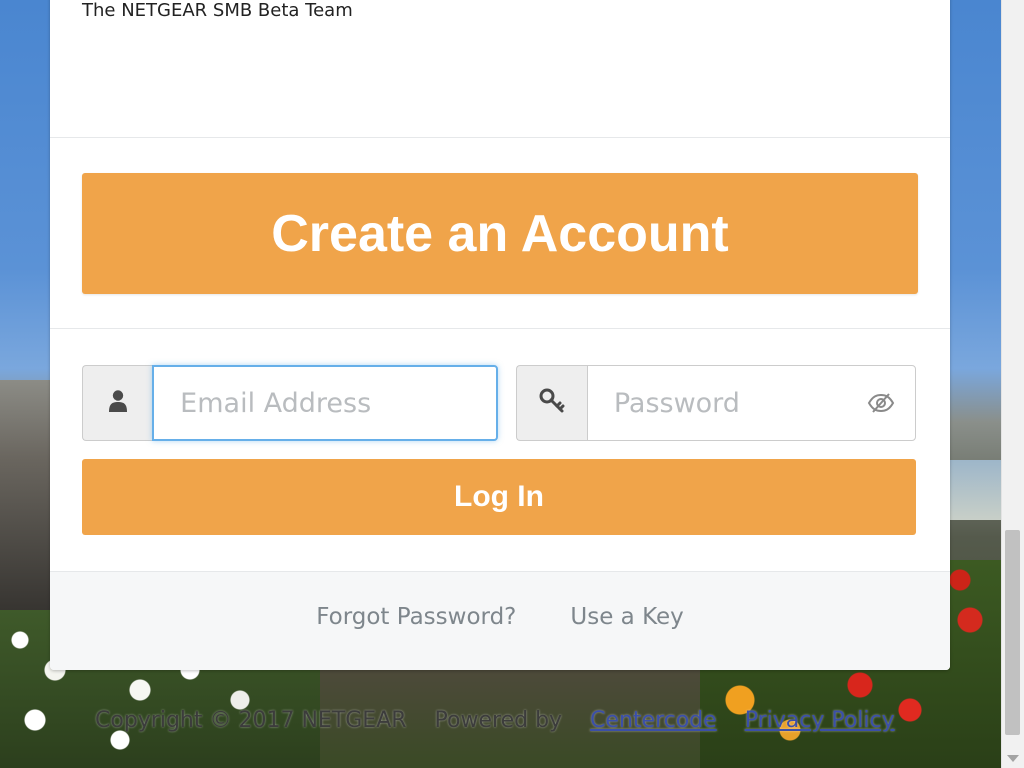 The height and width of the screenshot is (768, 1024). Describe the element at coordinates (653, 720) in the screenshot. I see `centercode-link: Centercode` at that location.